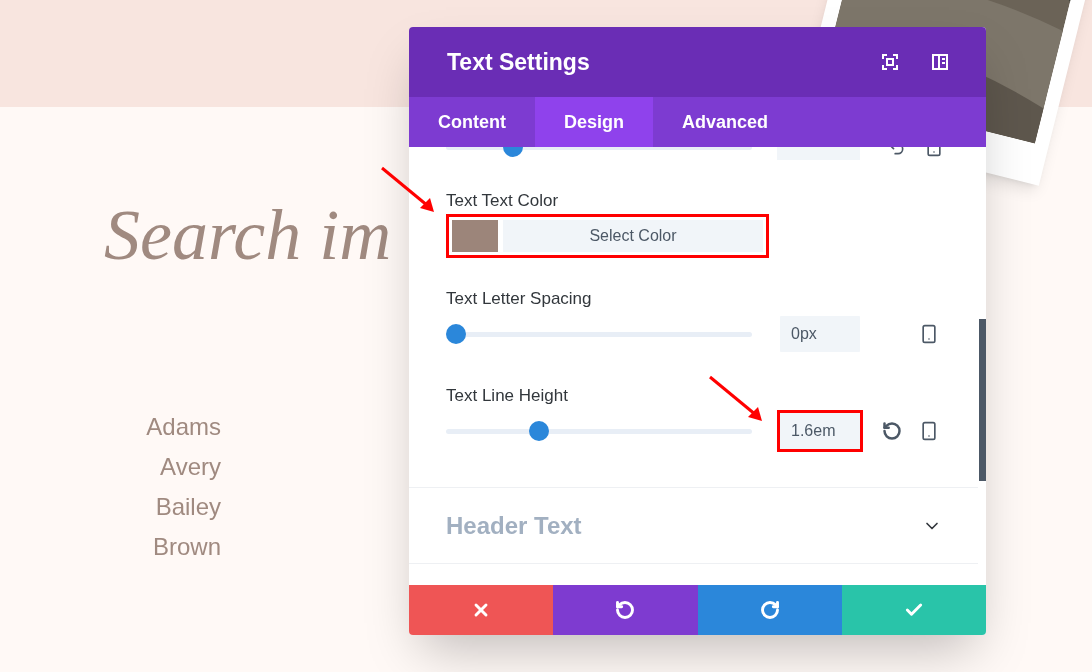  I want to click on setting-label: Text Text Color, so click(503, 201).